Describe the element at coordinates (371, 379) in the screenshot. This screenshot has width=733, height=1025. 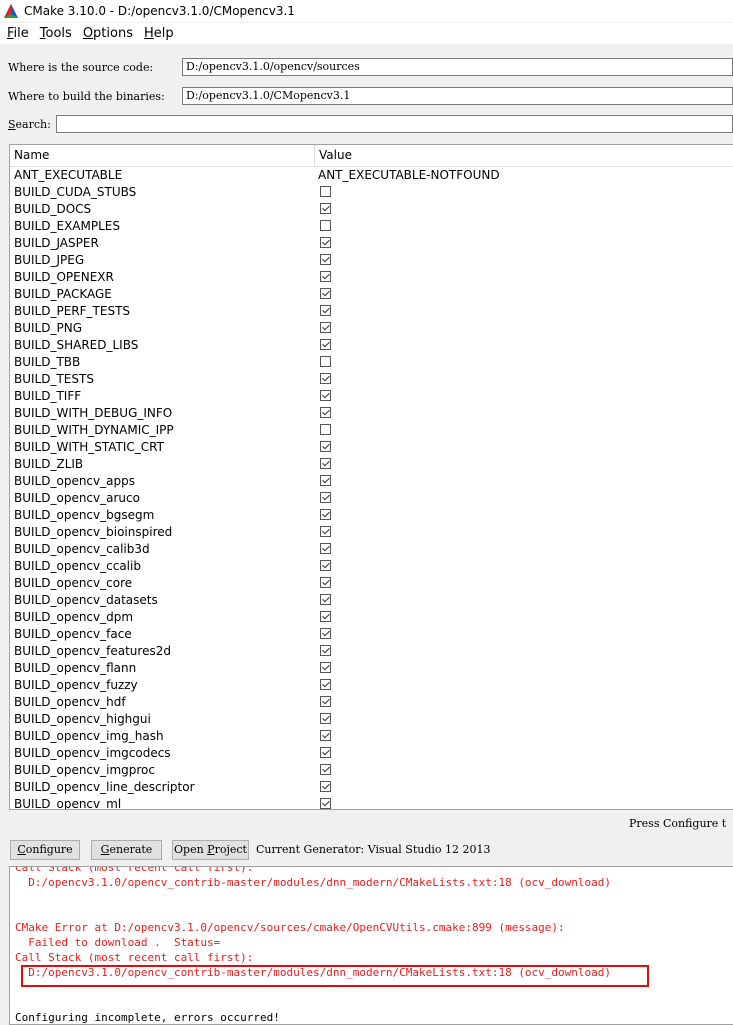
I see `table-row: BUILD_TESTS` at that location.